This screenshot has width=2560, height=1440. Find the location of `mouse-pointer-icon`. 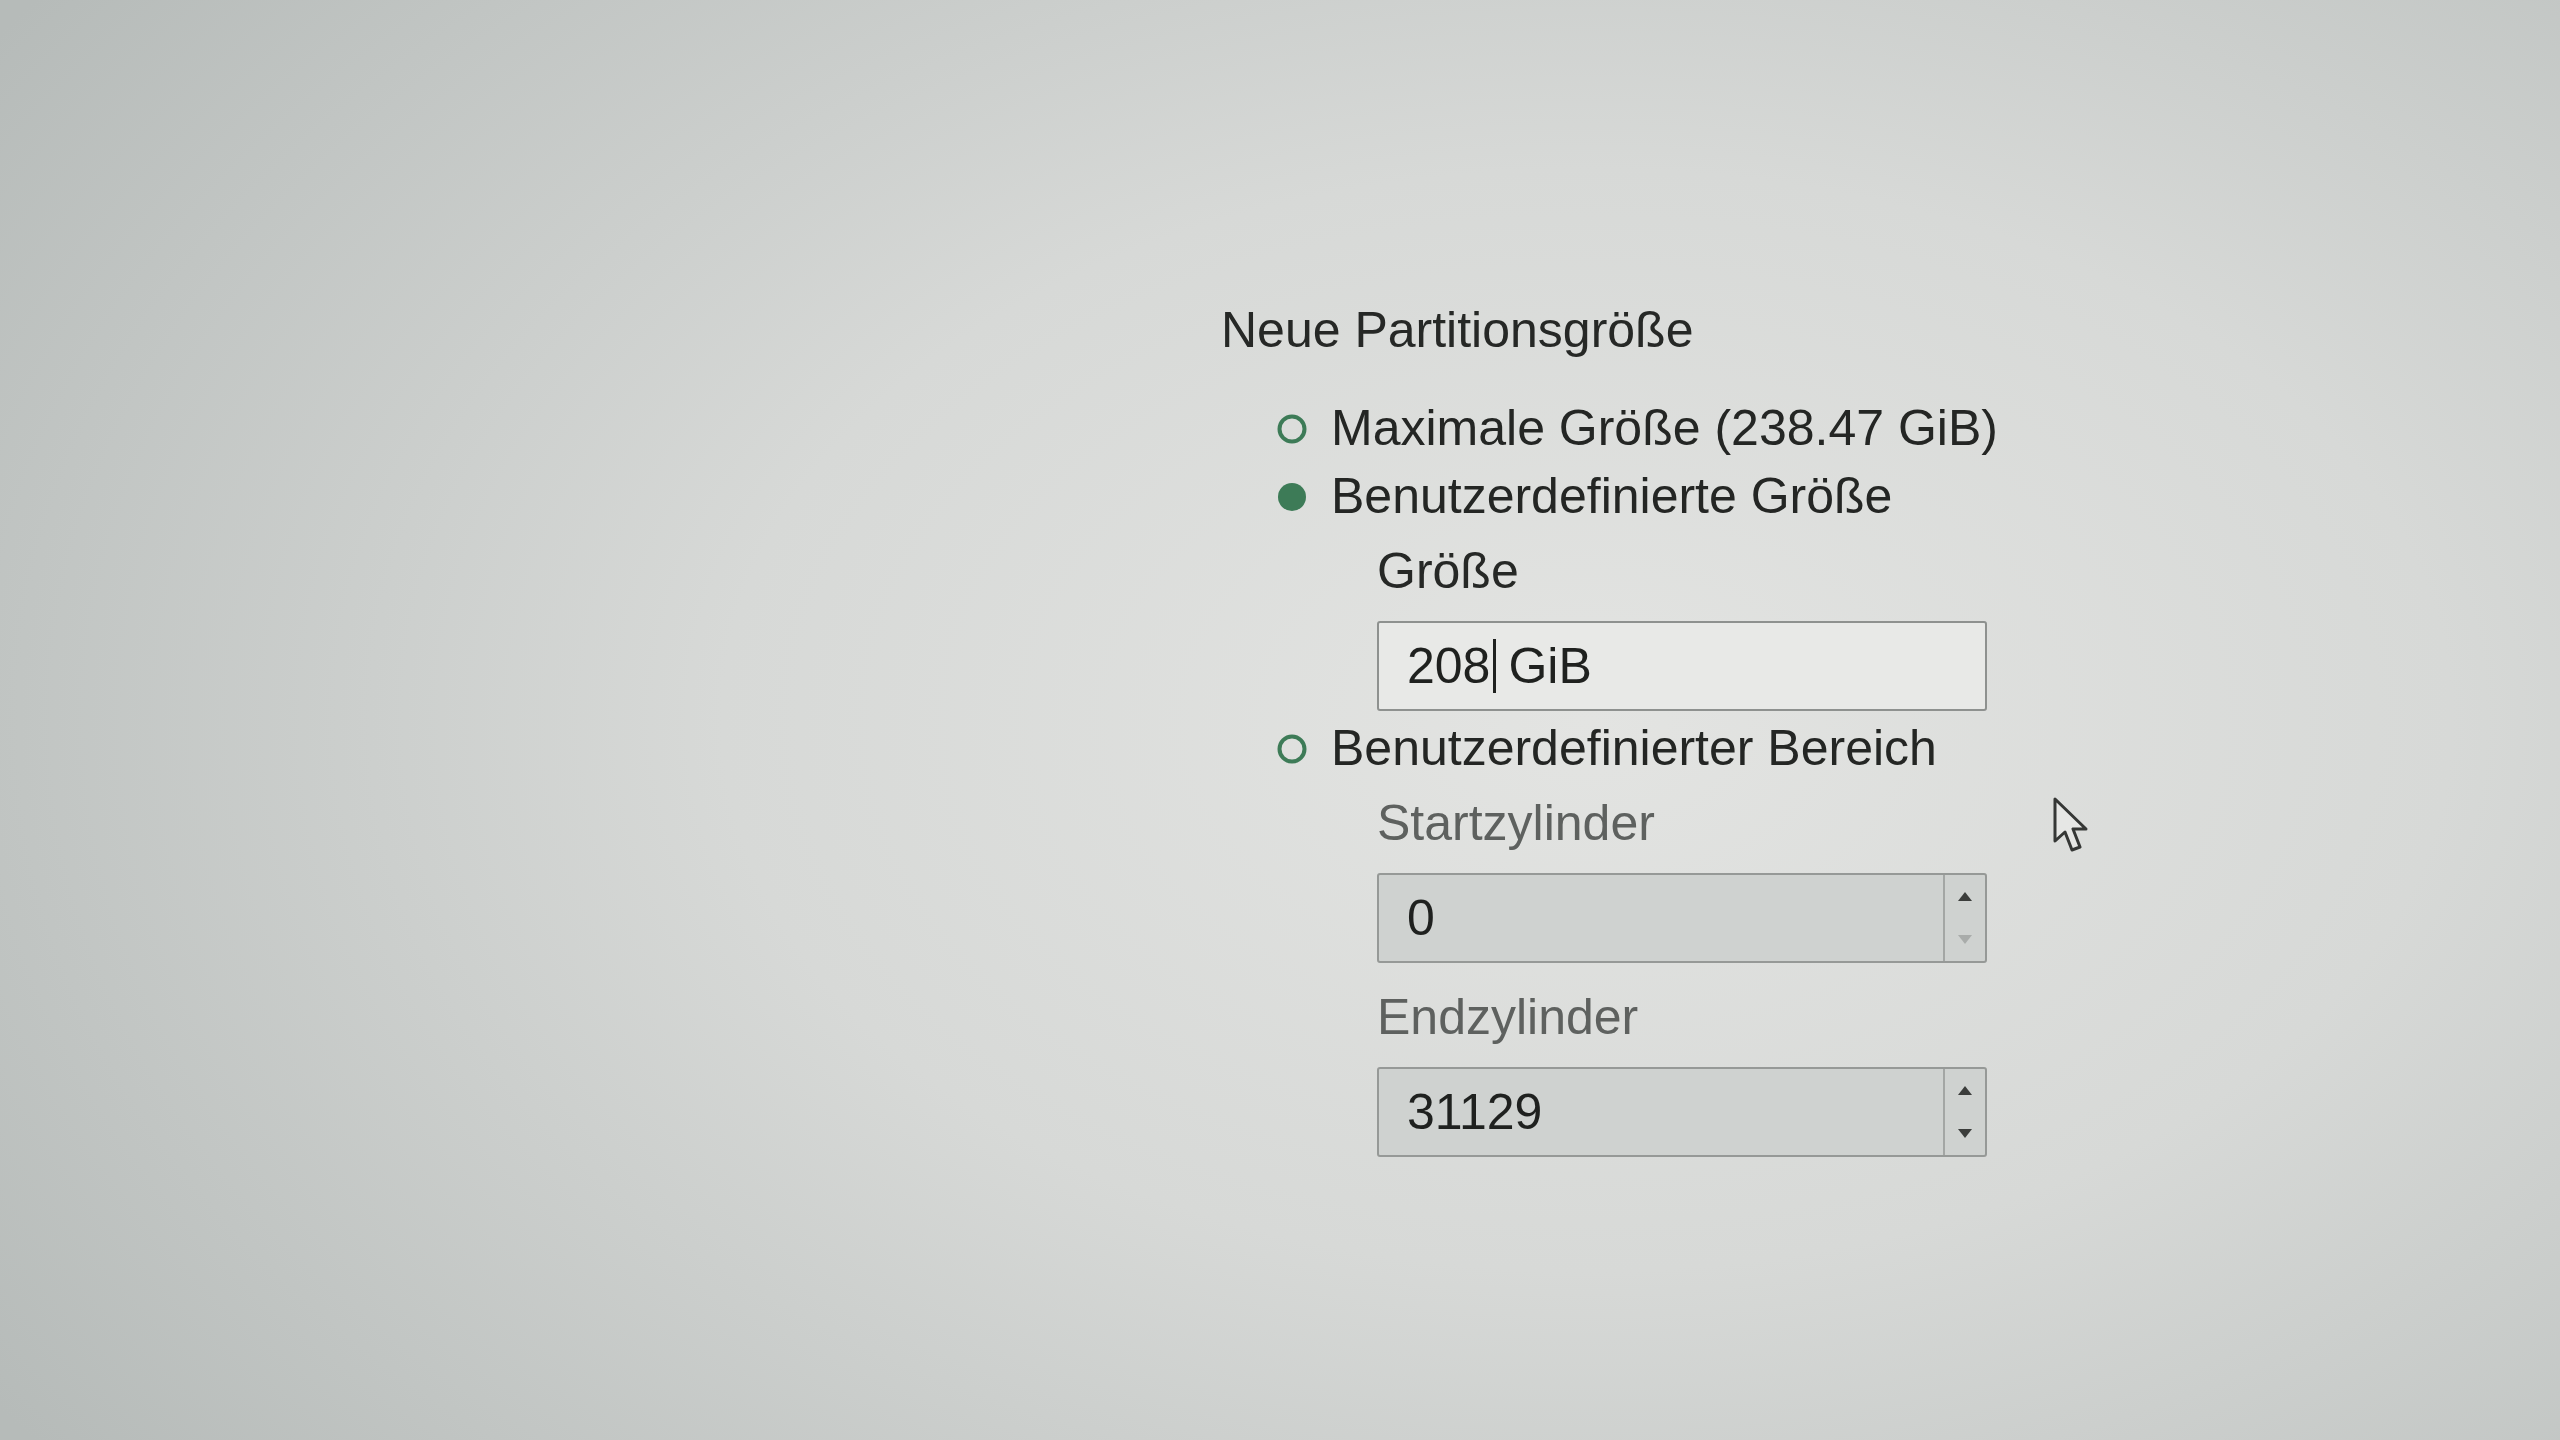

mouse-pointer-icon is located at coordinates (2071, 825).